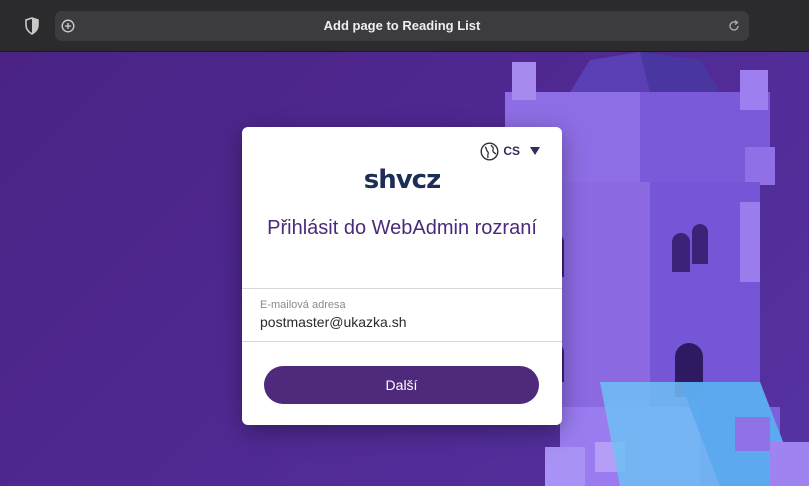 The height and width of the screenshot is (486, 809). I want to click on language-selector: CS, so click(510, 151).